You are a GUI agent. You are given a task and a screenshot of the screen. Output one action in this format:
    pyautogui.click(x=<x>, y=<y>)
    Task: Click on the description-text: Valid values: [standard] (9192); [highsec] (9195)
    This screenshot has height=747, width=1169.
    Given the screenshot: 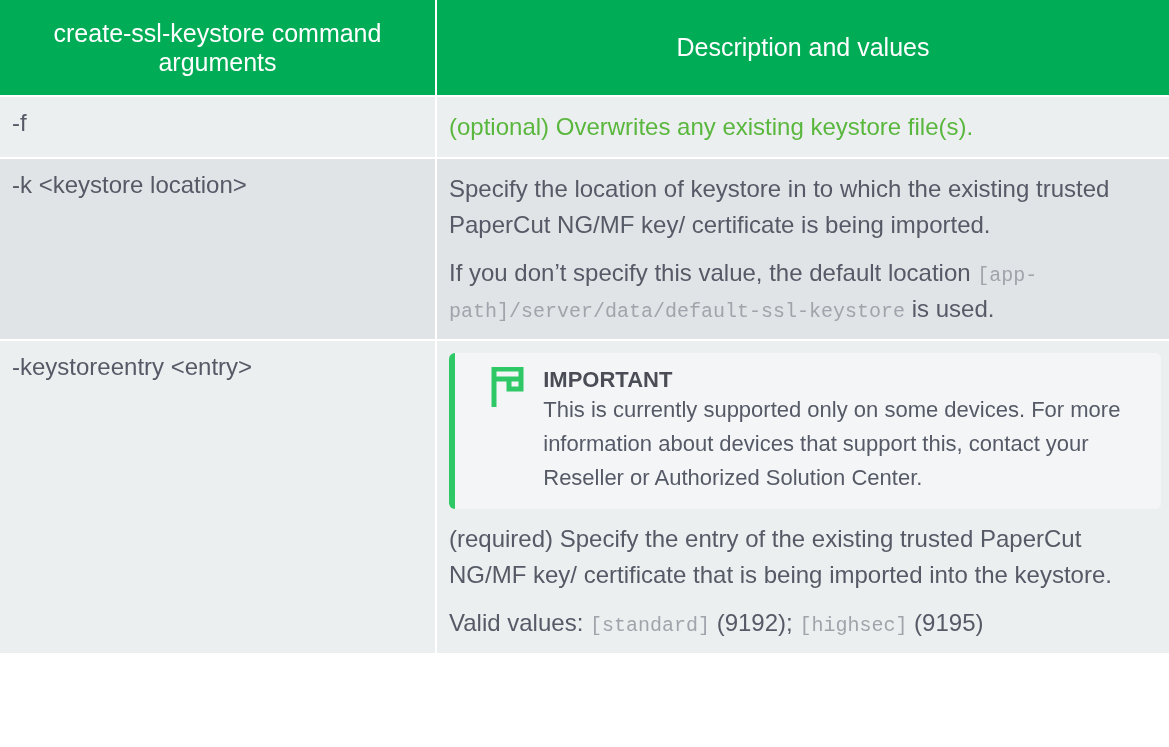 What is the action you would take?
    pyautogui.click(x=717, y=624)
    